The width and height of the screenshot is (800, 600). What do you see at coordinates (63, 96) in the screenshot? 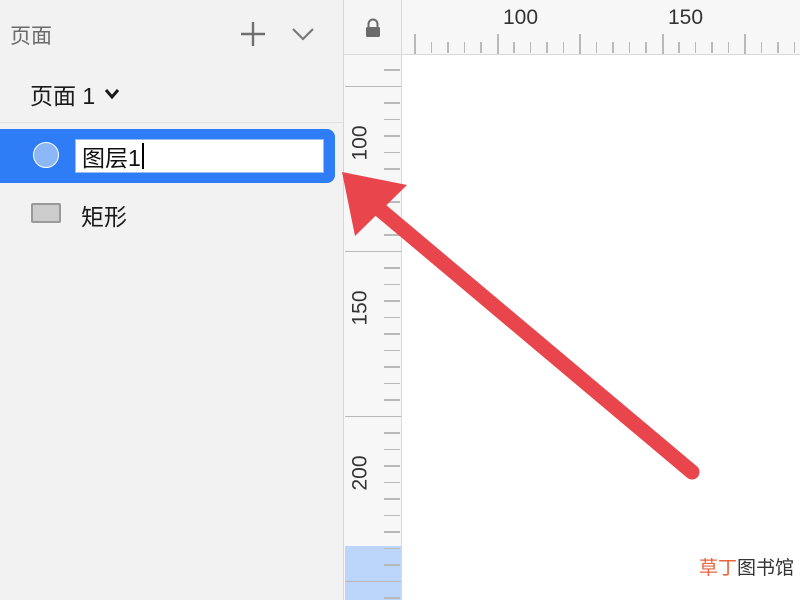
I see `page-selector-label: 页面 1` at bounding box center [63, 96].